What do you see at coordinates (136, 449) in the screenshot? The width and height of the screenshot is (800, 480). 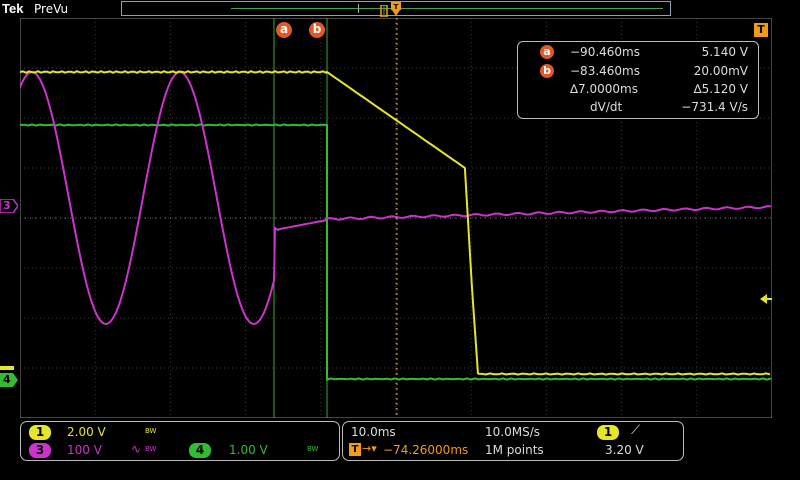 I see `ch3-filter-icon: ∿` at bounding box center [136, 449].